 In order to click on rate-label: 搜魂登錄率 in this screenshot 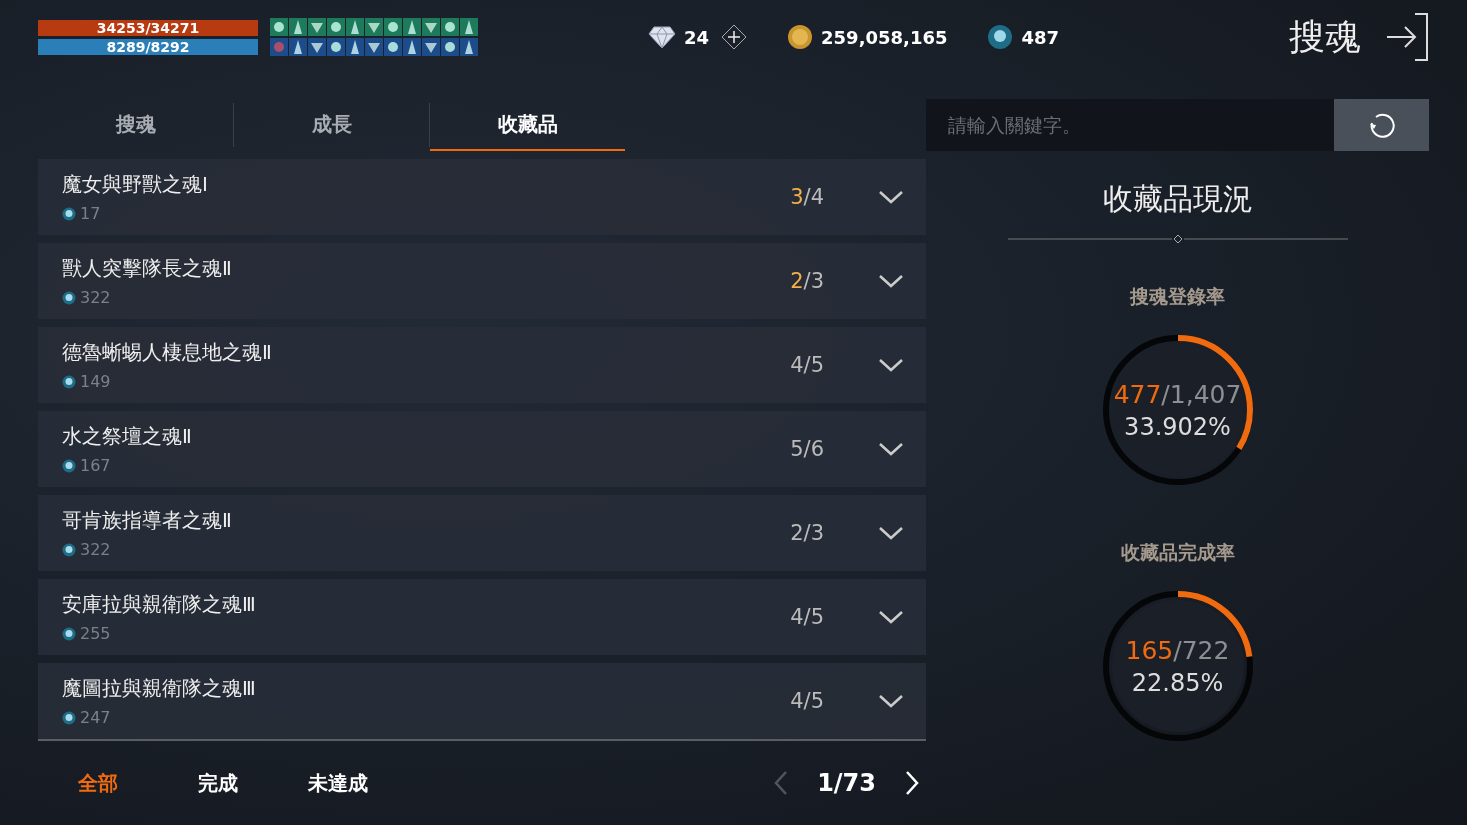, I will do `click(1177, 296)`.